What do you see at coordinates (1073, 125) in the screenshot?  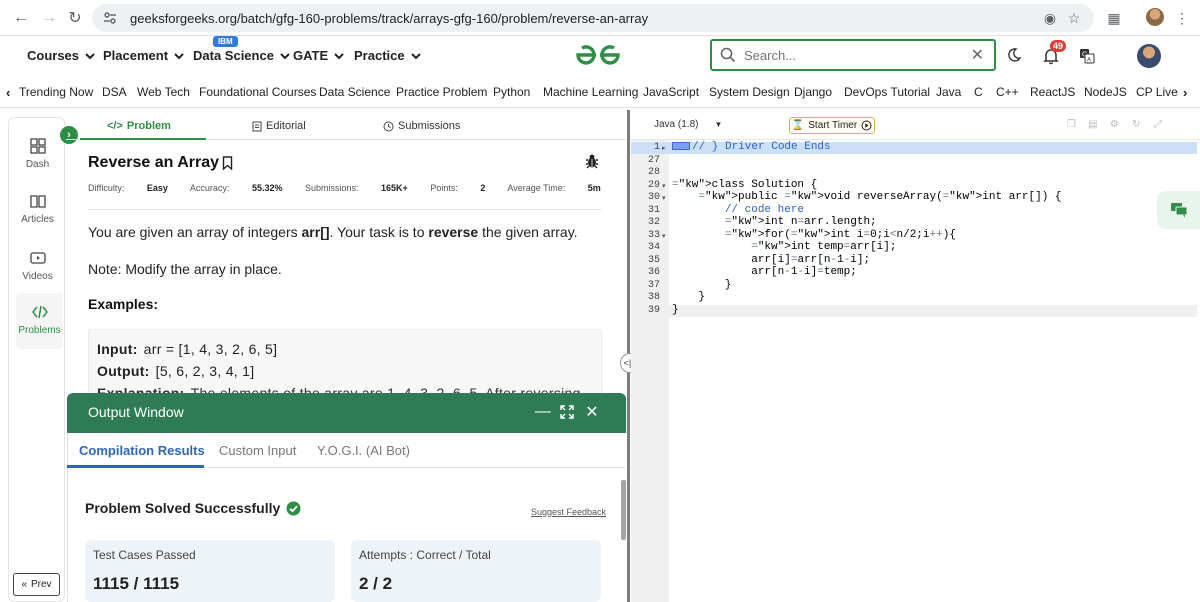 I see `copy-icon: ❐` at bounding box center [1073, 125].